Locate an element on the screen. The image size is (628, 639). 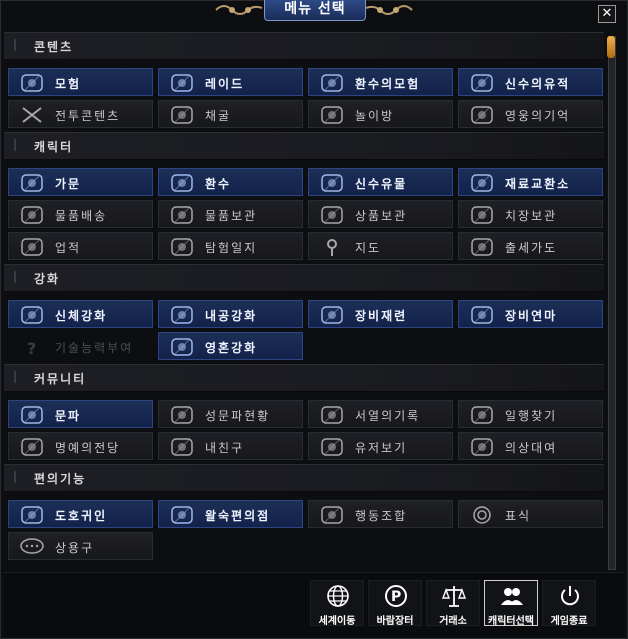
clan-icon is located at coordinates (32, 183).